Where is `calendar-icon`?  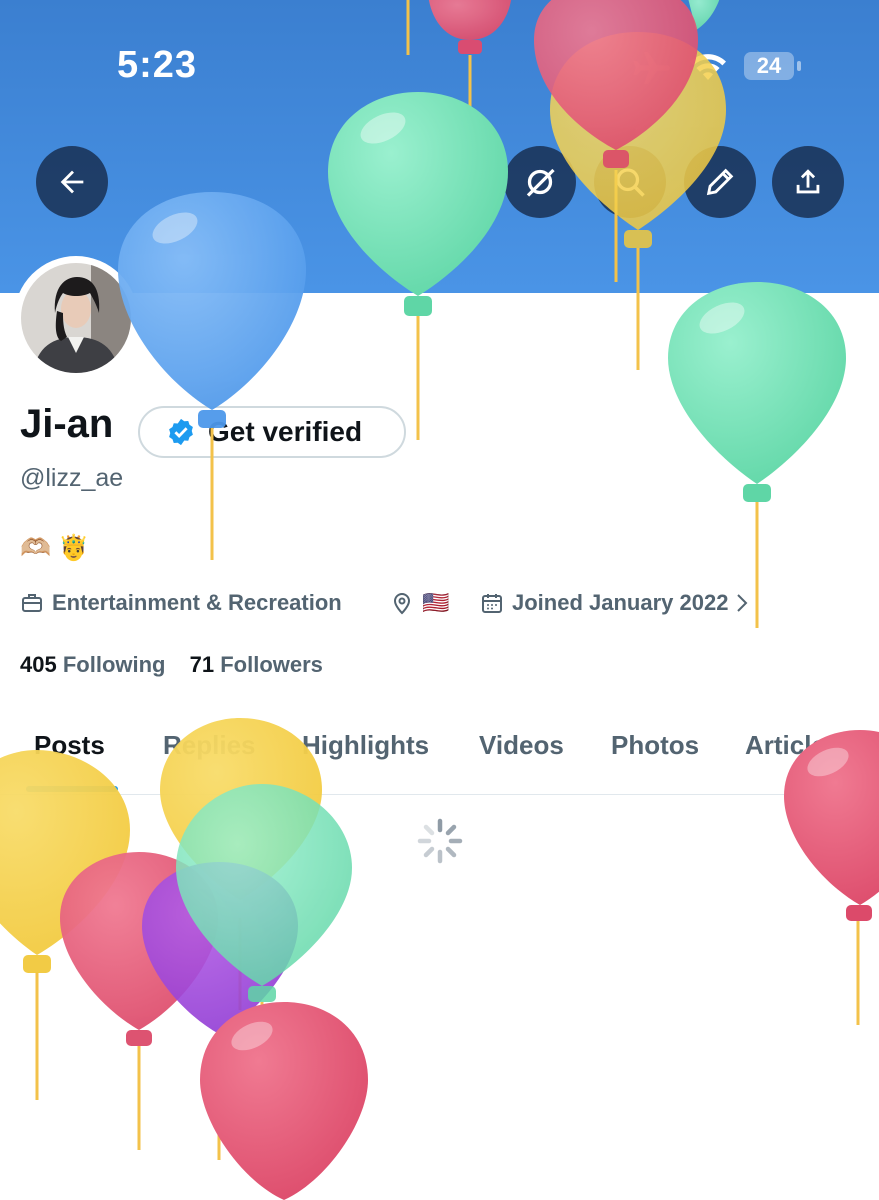 calendar-icon is located at coordinates (492, 603).